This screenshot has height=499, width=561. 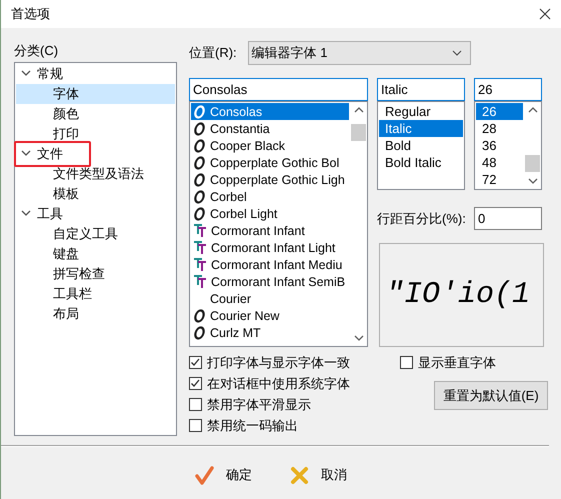 What do you see at coordinates (270, 145) in the screenshot?
I see `font-list-item: Cooper Black` at bounding box center [270, 145].